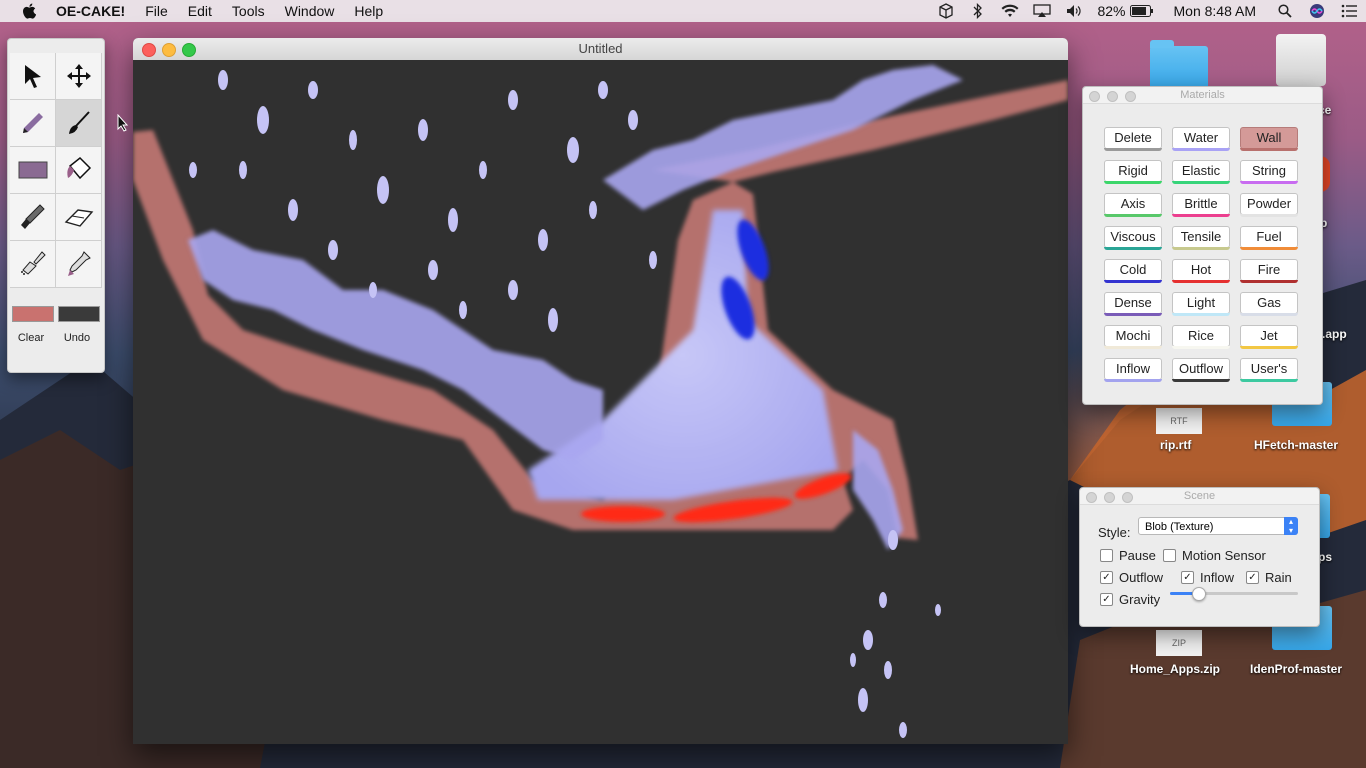 The width and height of the screenshot is (1366, 768). I want to click on box-status-icon, so click(946, 11).